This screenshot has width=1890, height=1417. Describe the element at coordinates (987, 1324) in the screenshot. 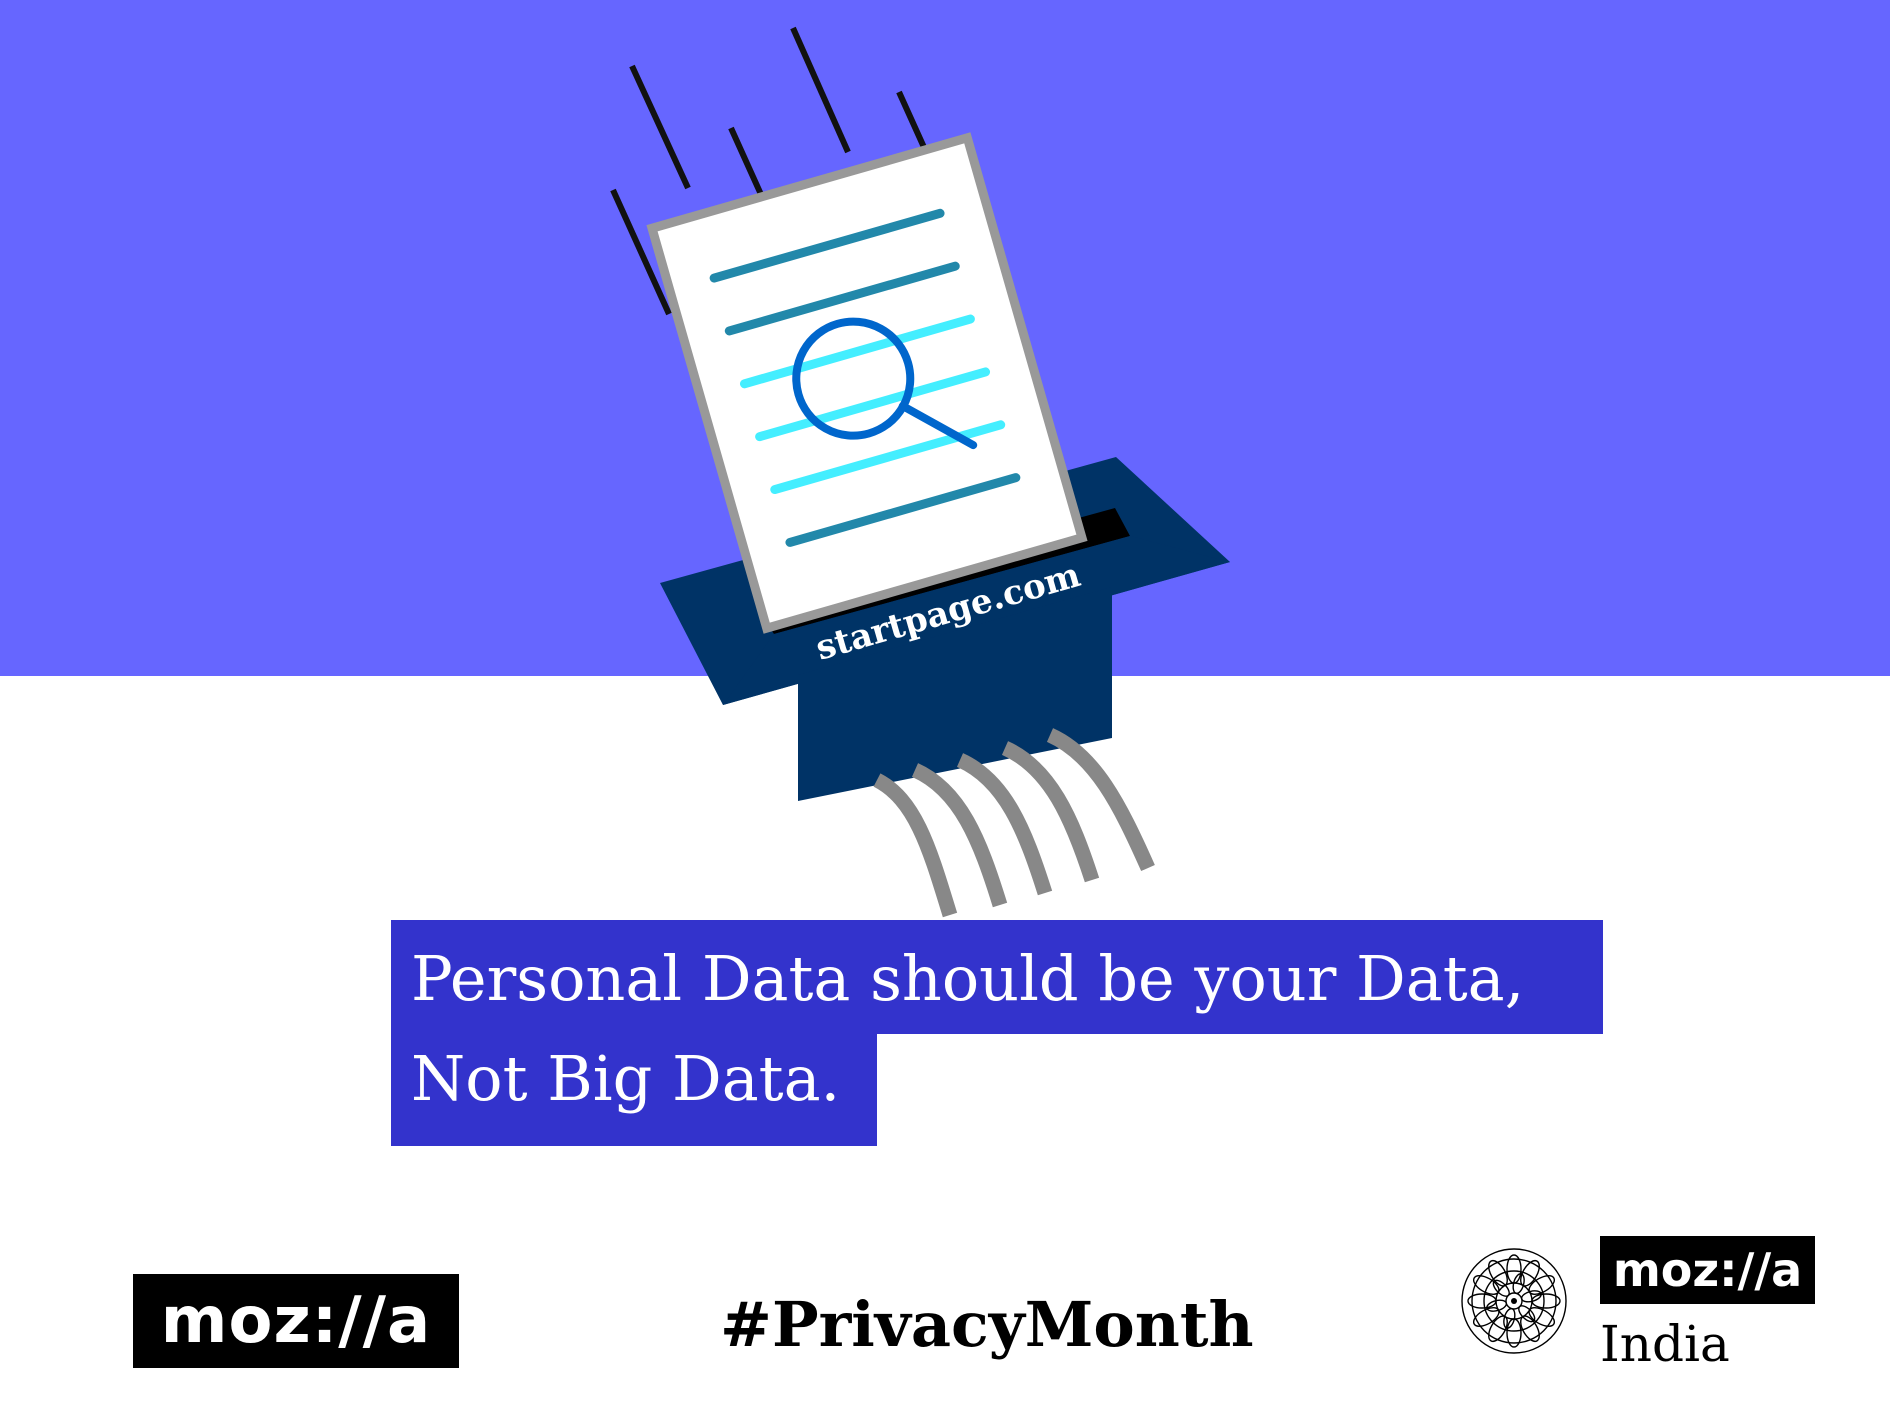

I see `hashtag: #PrivacyMonth` at that location.